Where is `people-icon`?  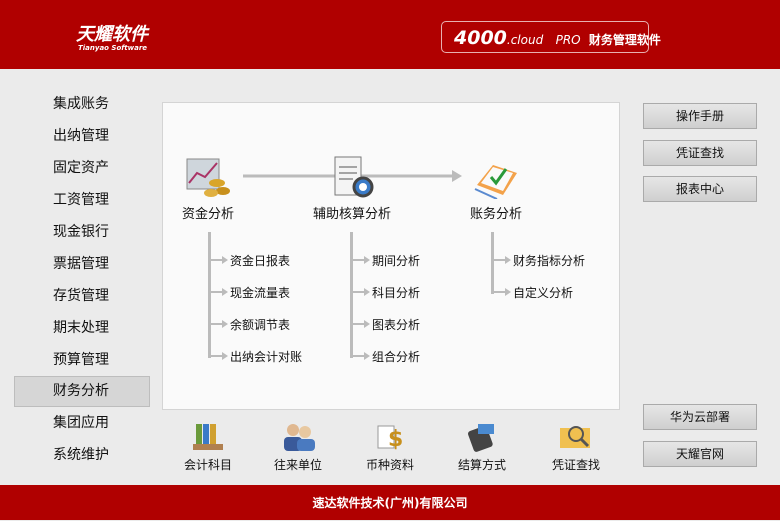
people-icon is located at coordinates (298, 436).